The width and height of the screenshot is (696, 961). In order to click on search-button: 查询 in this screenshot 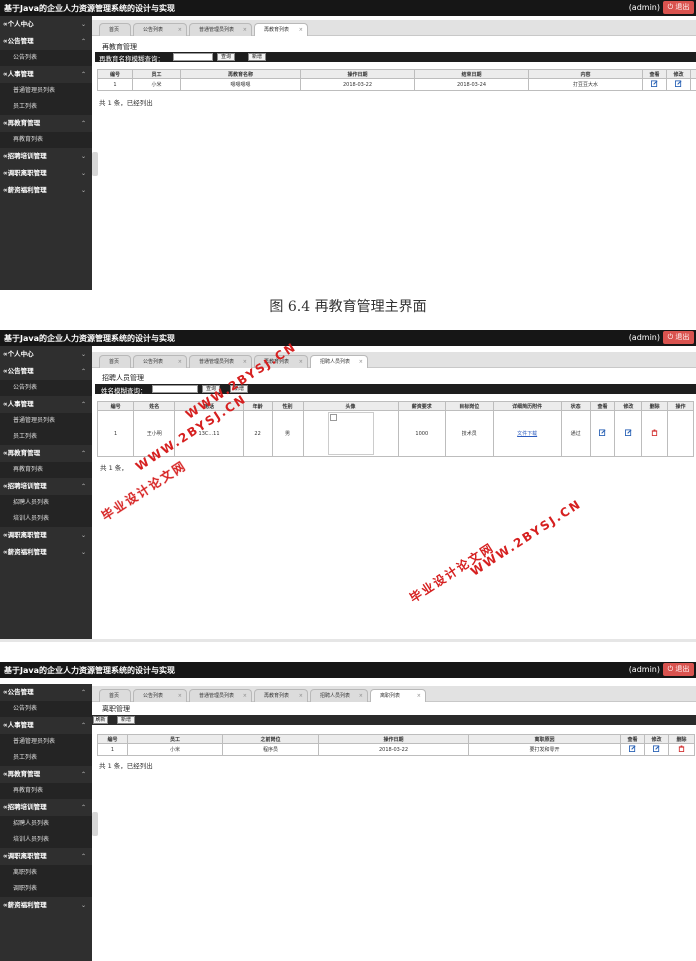, I will do `click(226, 57)`.